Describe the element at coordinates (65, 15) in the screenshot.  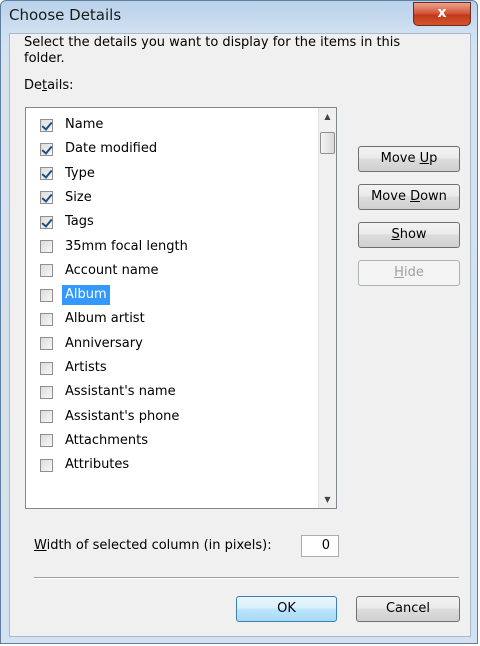
I see `window-title: Choose Details` at that location.